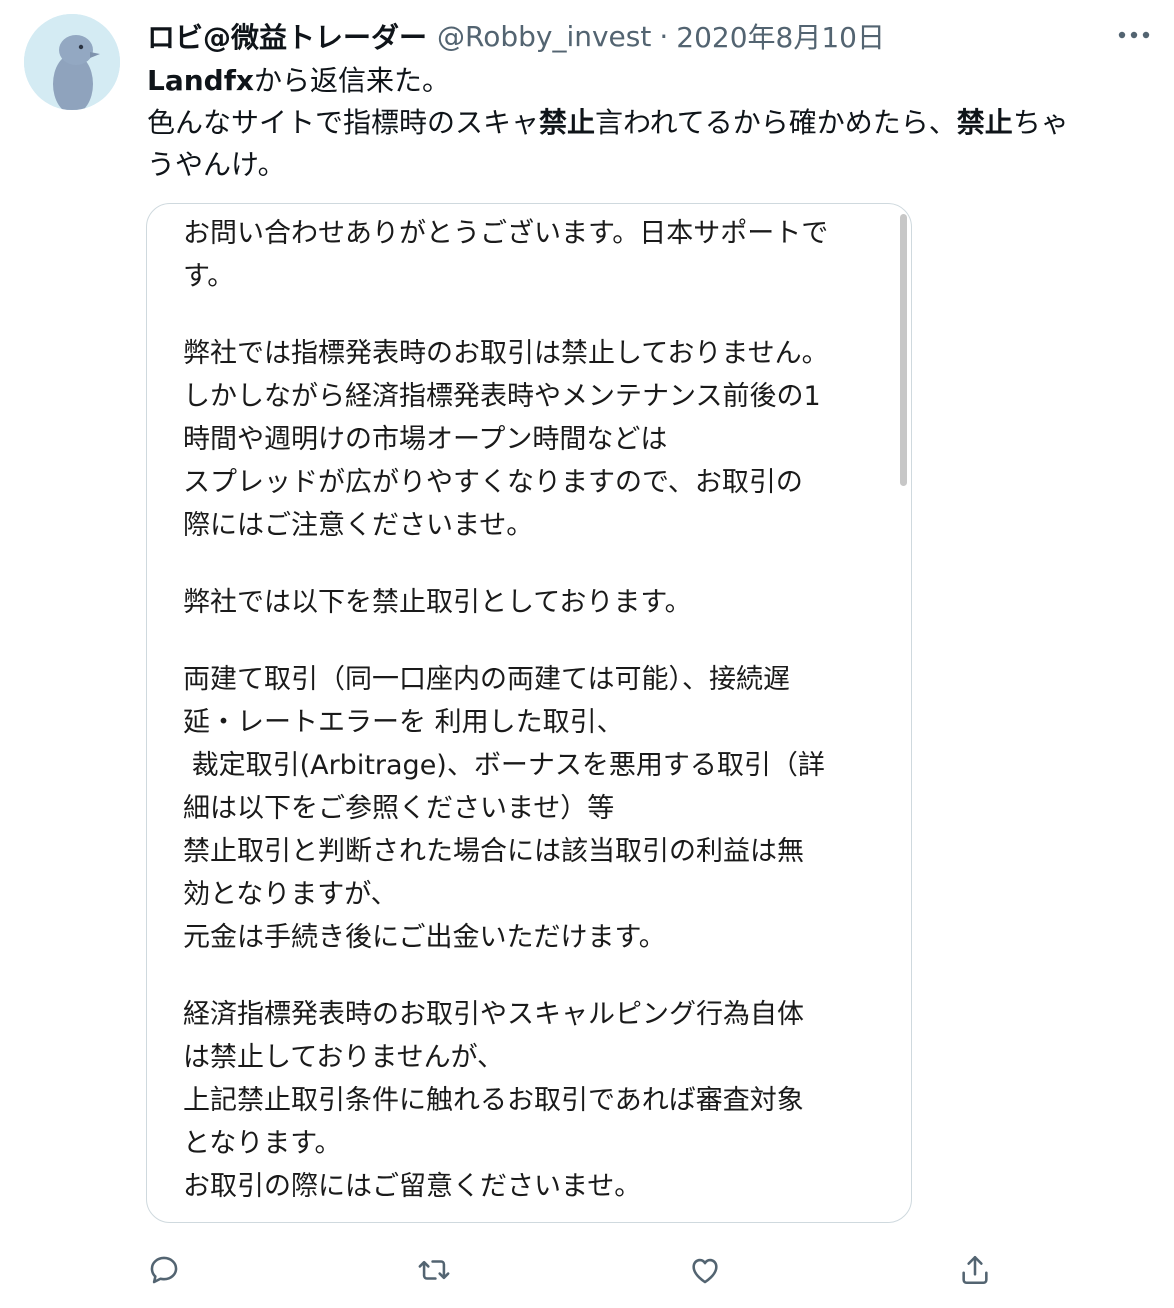 This screenshot has width=1174, height=1308. I want to click on tweet-line-2-part-2: 言われてるから確かめたら、, so click(776, 122).